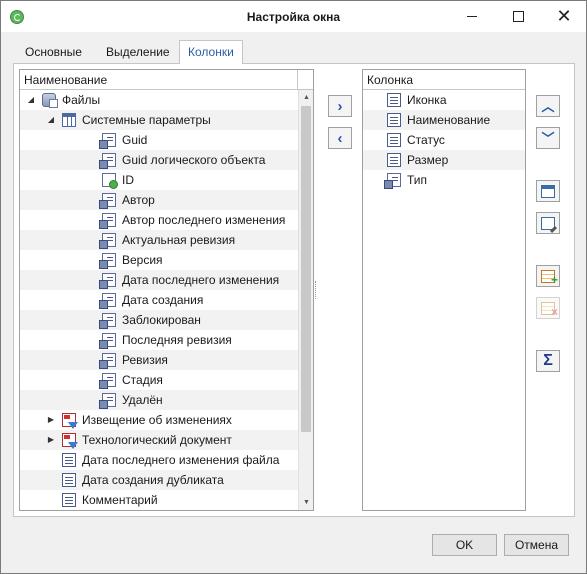 The image size is (587, 574). Describe the element at coordinates (444, 180) in the screenshot. I see `list-item: Тип` at that location.